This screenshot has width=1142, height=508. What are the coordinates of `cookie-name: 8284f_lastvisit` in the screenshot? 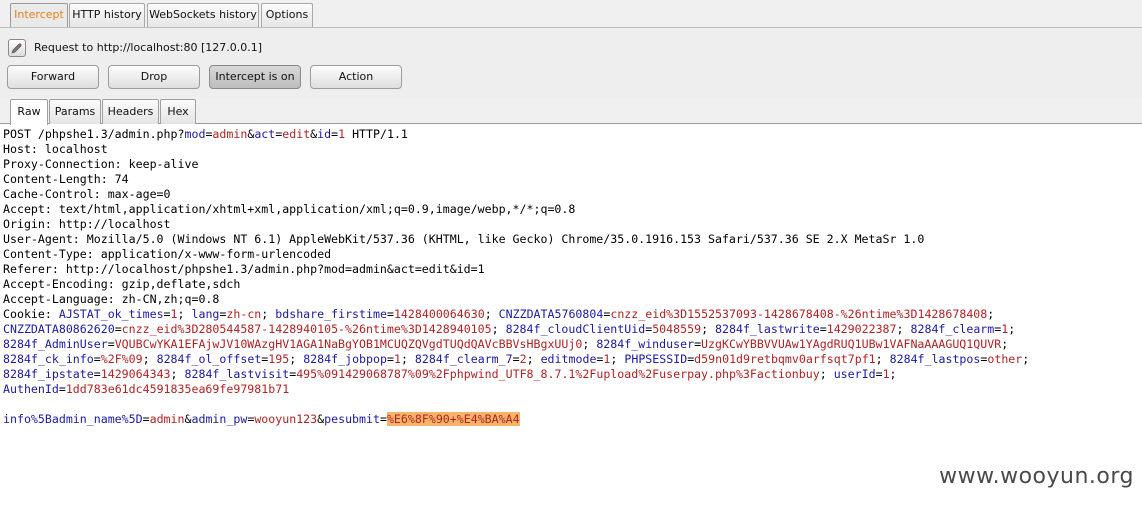 It's located at (237, 374).